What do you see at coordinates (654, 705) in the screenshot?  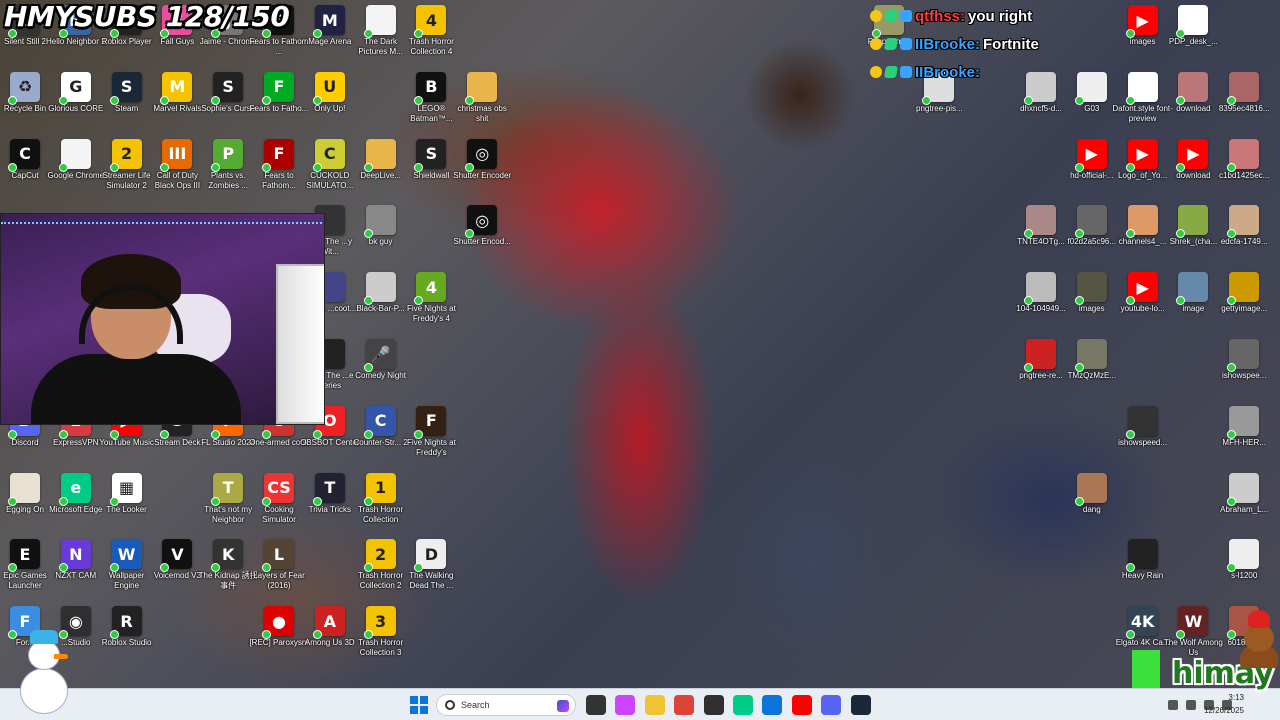 I see `taskbar-file-explorer-icon` at bounding box center [654, 705].